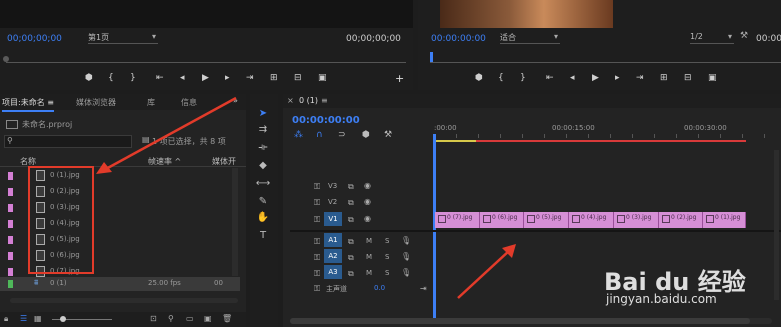 This screenshot has width=781, height=327. Describe the element at coordinates (484, 274) in the screenshot. I see `arrow-to-clips` at that location.